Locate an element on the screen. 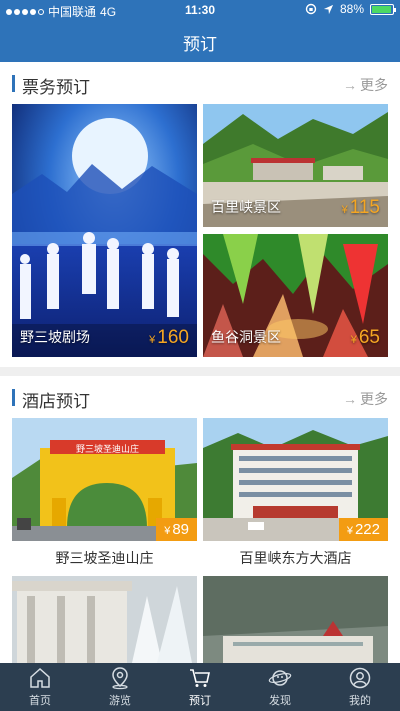  battery-icon is located at coordinates (383, 9).